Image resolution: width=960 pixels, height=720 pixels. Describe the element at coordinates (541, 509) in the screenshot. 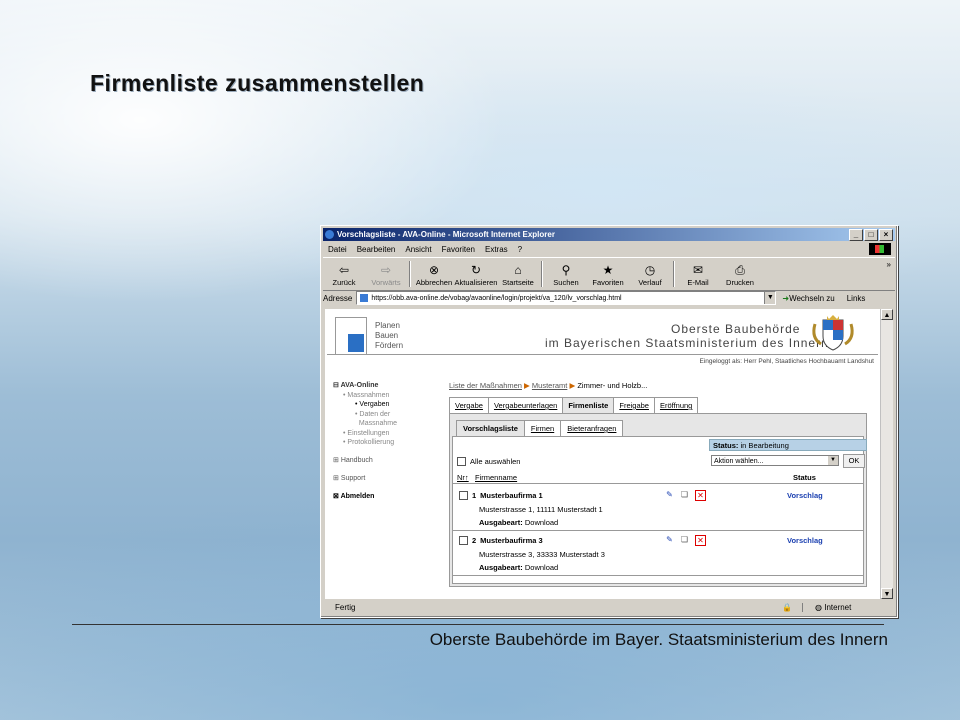

I see `row-address: Musterstrasse 1, 11111 Musterstadt 1` at that location.